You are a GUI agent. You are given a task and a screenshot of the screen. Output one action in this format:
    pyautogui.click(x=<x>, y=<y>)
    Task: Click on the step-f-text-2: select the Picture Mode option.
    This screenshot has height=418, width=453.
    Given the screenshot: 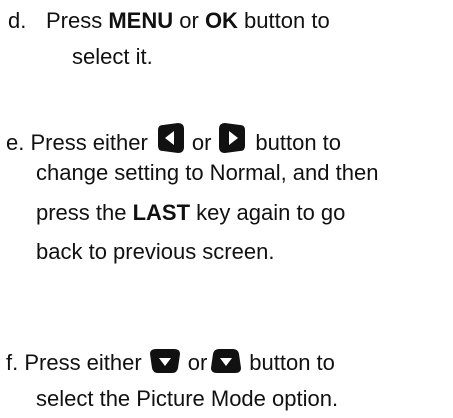 What is the action you would take?
    pyautogui.click(x=187, y=398)
    